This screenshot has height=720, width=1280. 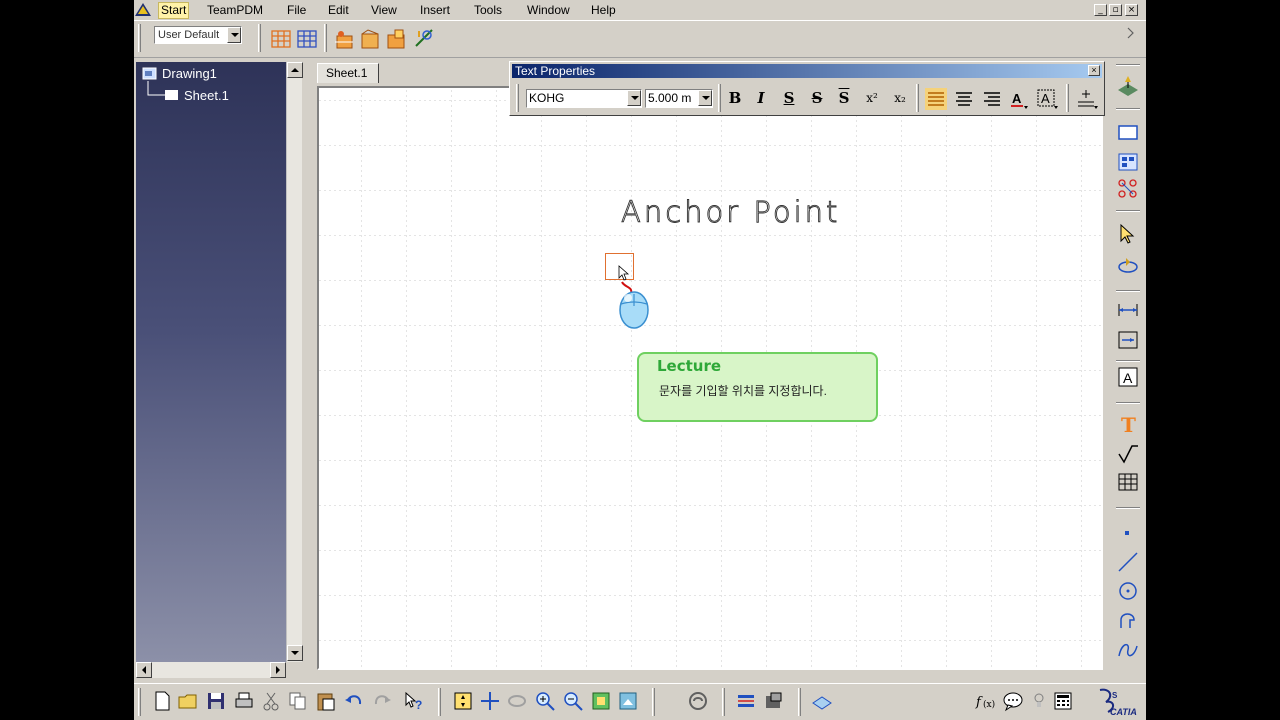 I want to click on restore-button: ▫, so click(x=1115, y=10).